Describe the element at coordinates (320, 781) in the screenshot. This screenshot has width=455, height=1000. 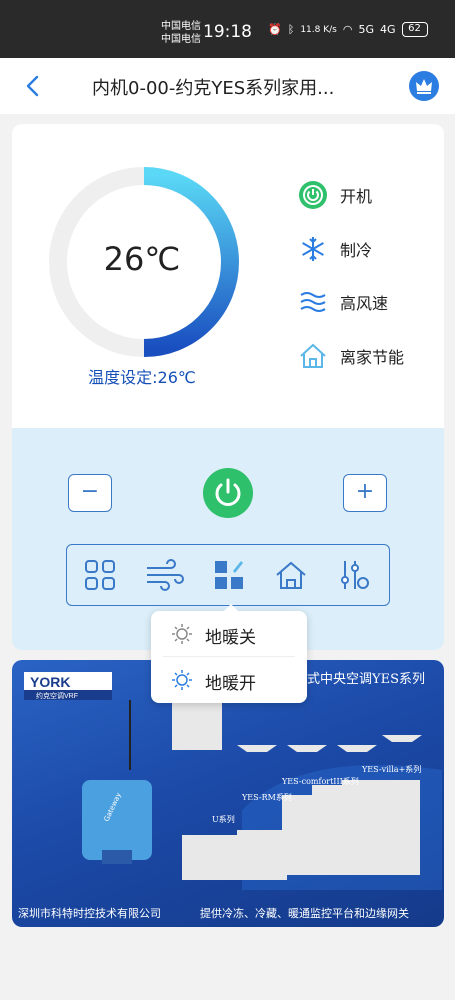
I see `series-comfort: YES-comfortIII系列` at that location.